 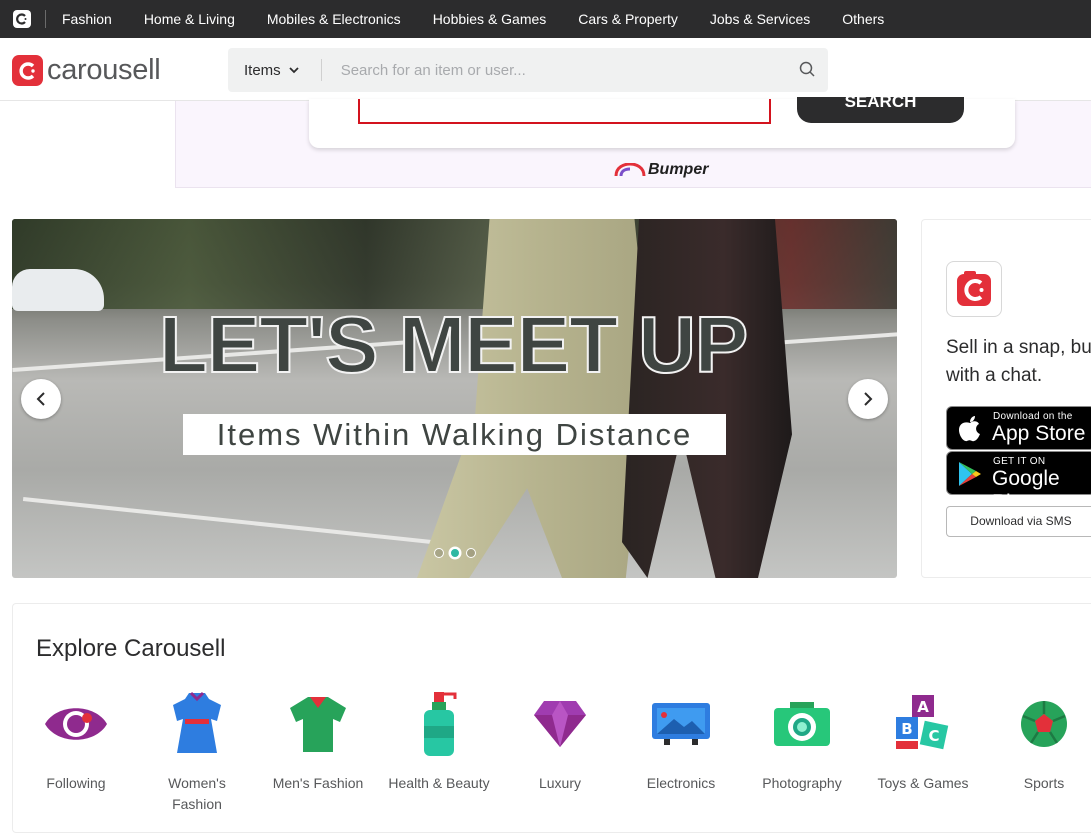 What do you see at coordinates (630, 170) in the screenshot?
I see `bumper-car-icon` at bounding box center [630, 170].